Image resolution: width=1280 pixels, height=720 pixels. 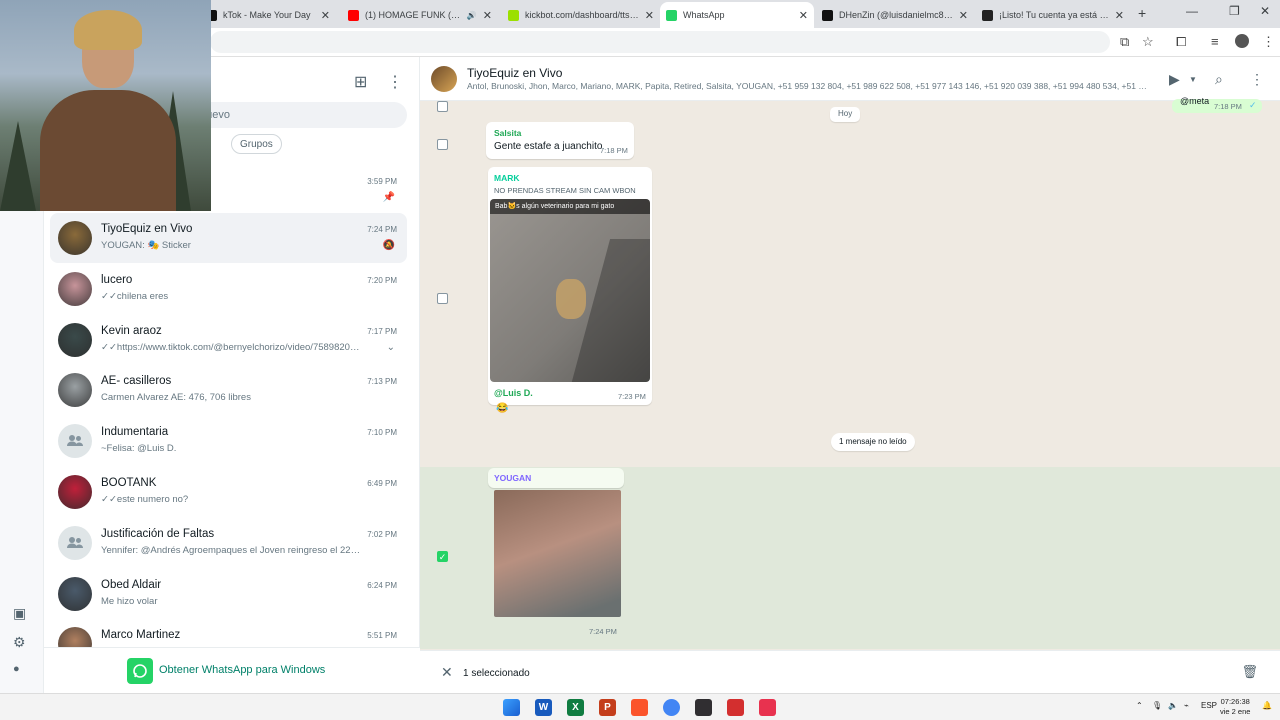 I want to click on close-selection-icon: ✕, so click(x=447, y=672).